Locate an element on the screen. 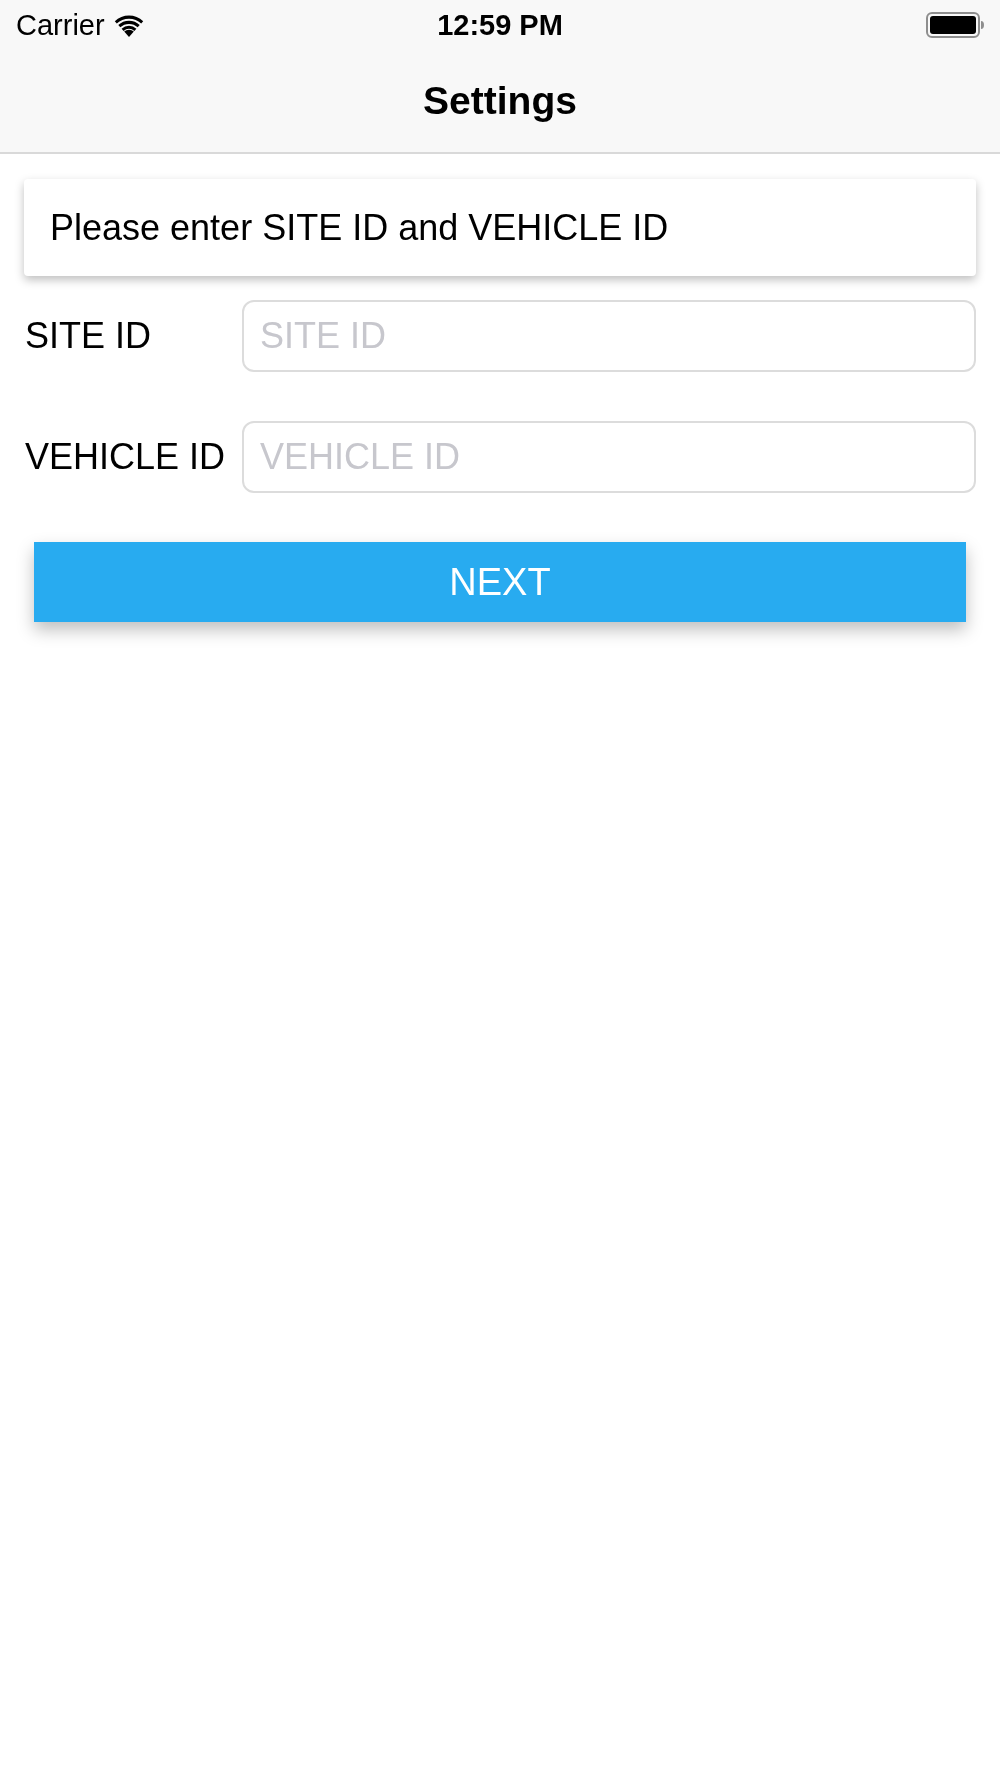  battery-icon is located at coordinates (955, 25).